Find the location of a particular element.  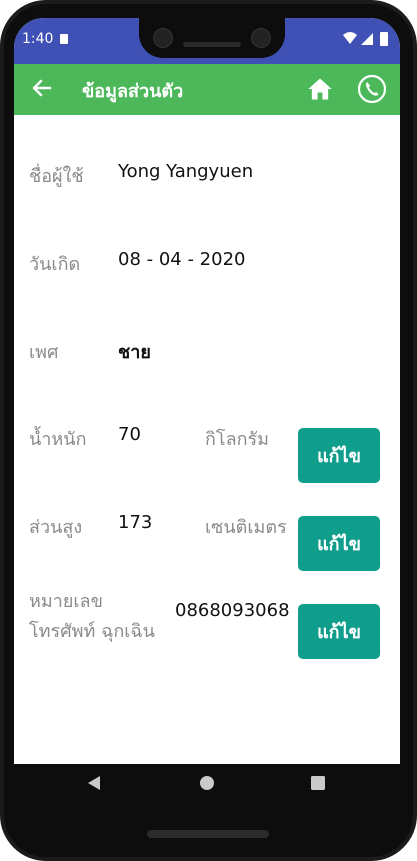

battery-icon is located at coordinates (384, 39).